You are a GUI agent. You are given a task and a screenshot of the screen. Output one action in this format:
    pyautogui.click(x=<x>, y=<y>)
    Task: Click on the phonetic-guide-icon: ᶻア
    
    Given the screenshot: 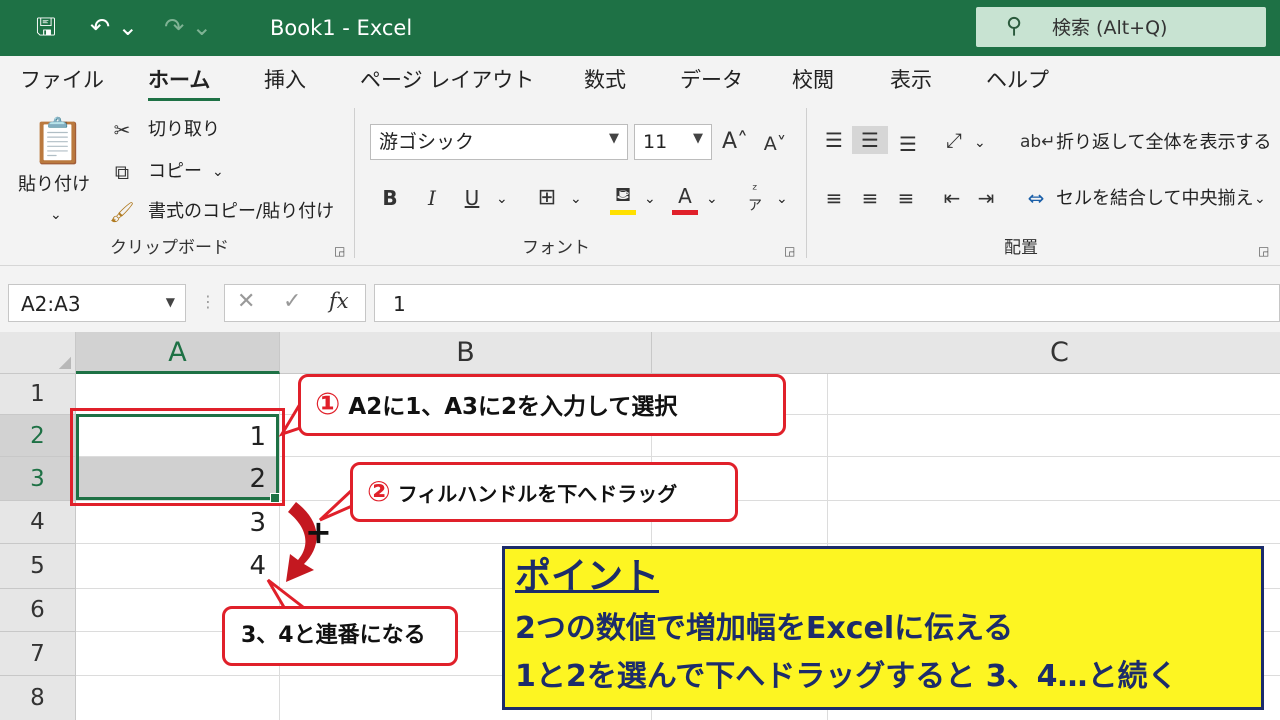 What is the action you would take?
    pyautogui.click(x=755, y=198)
    